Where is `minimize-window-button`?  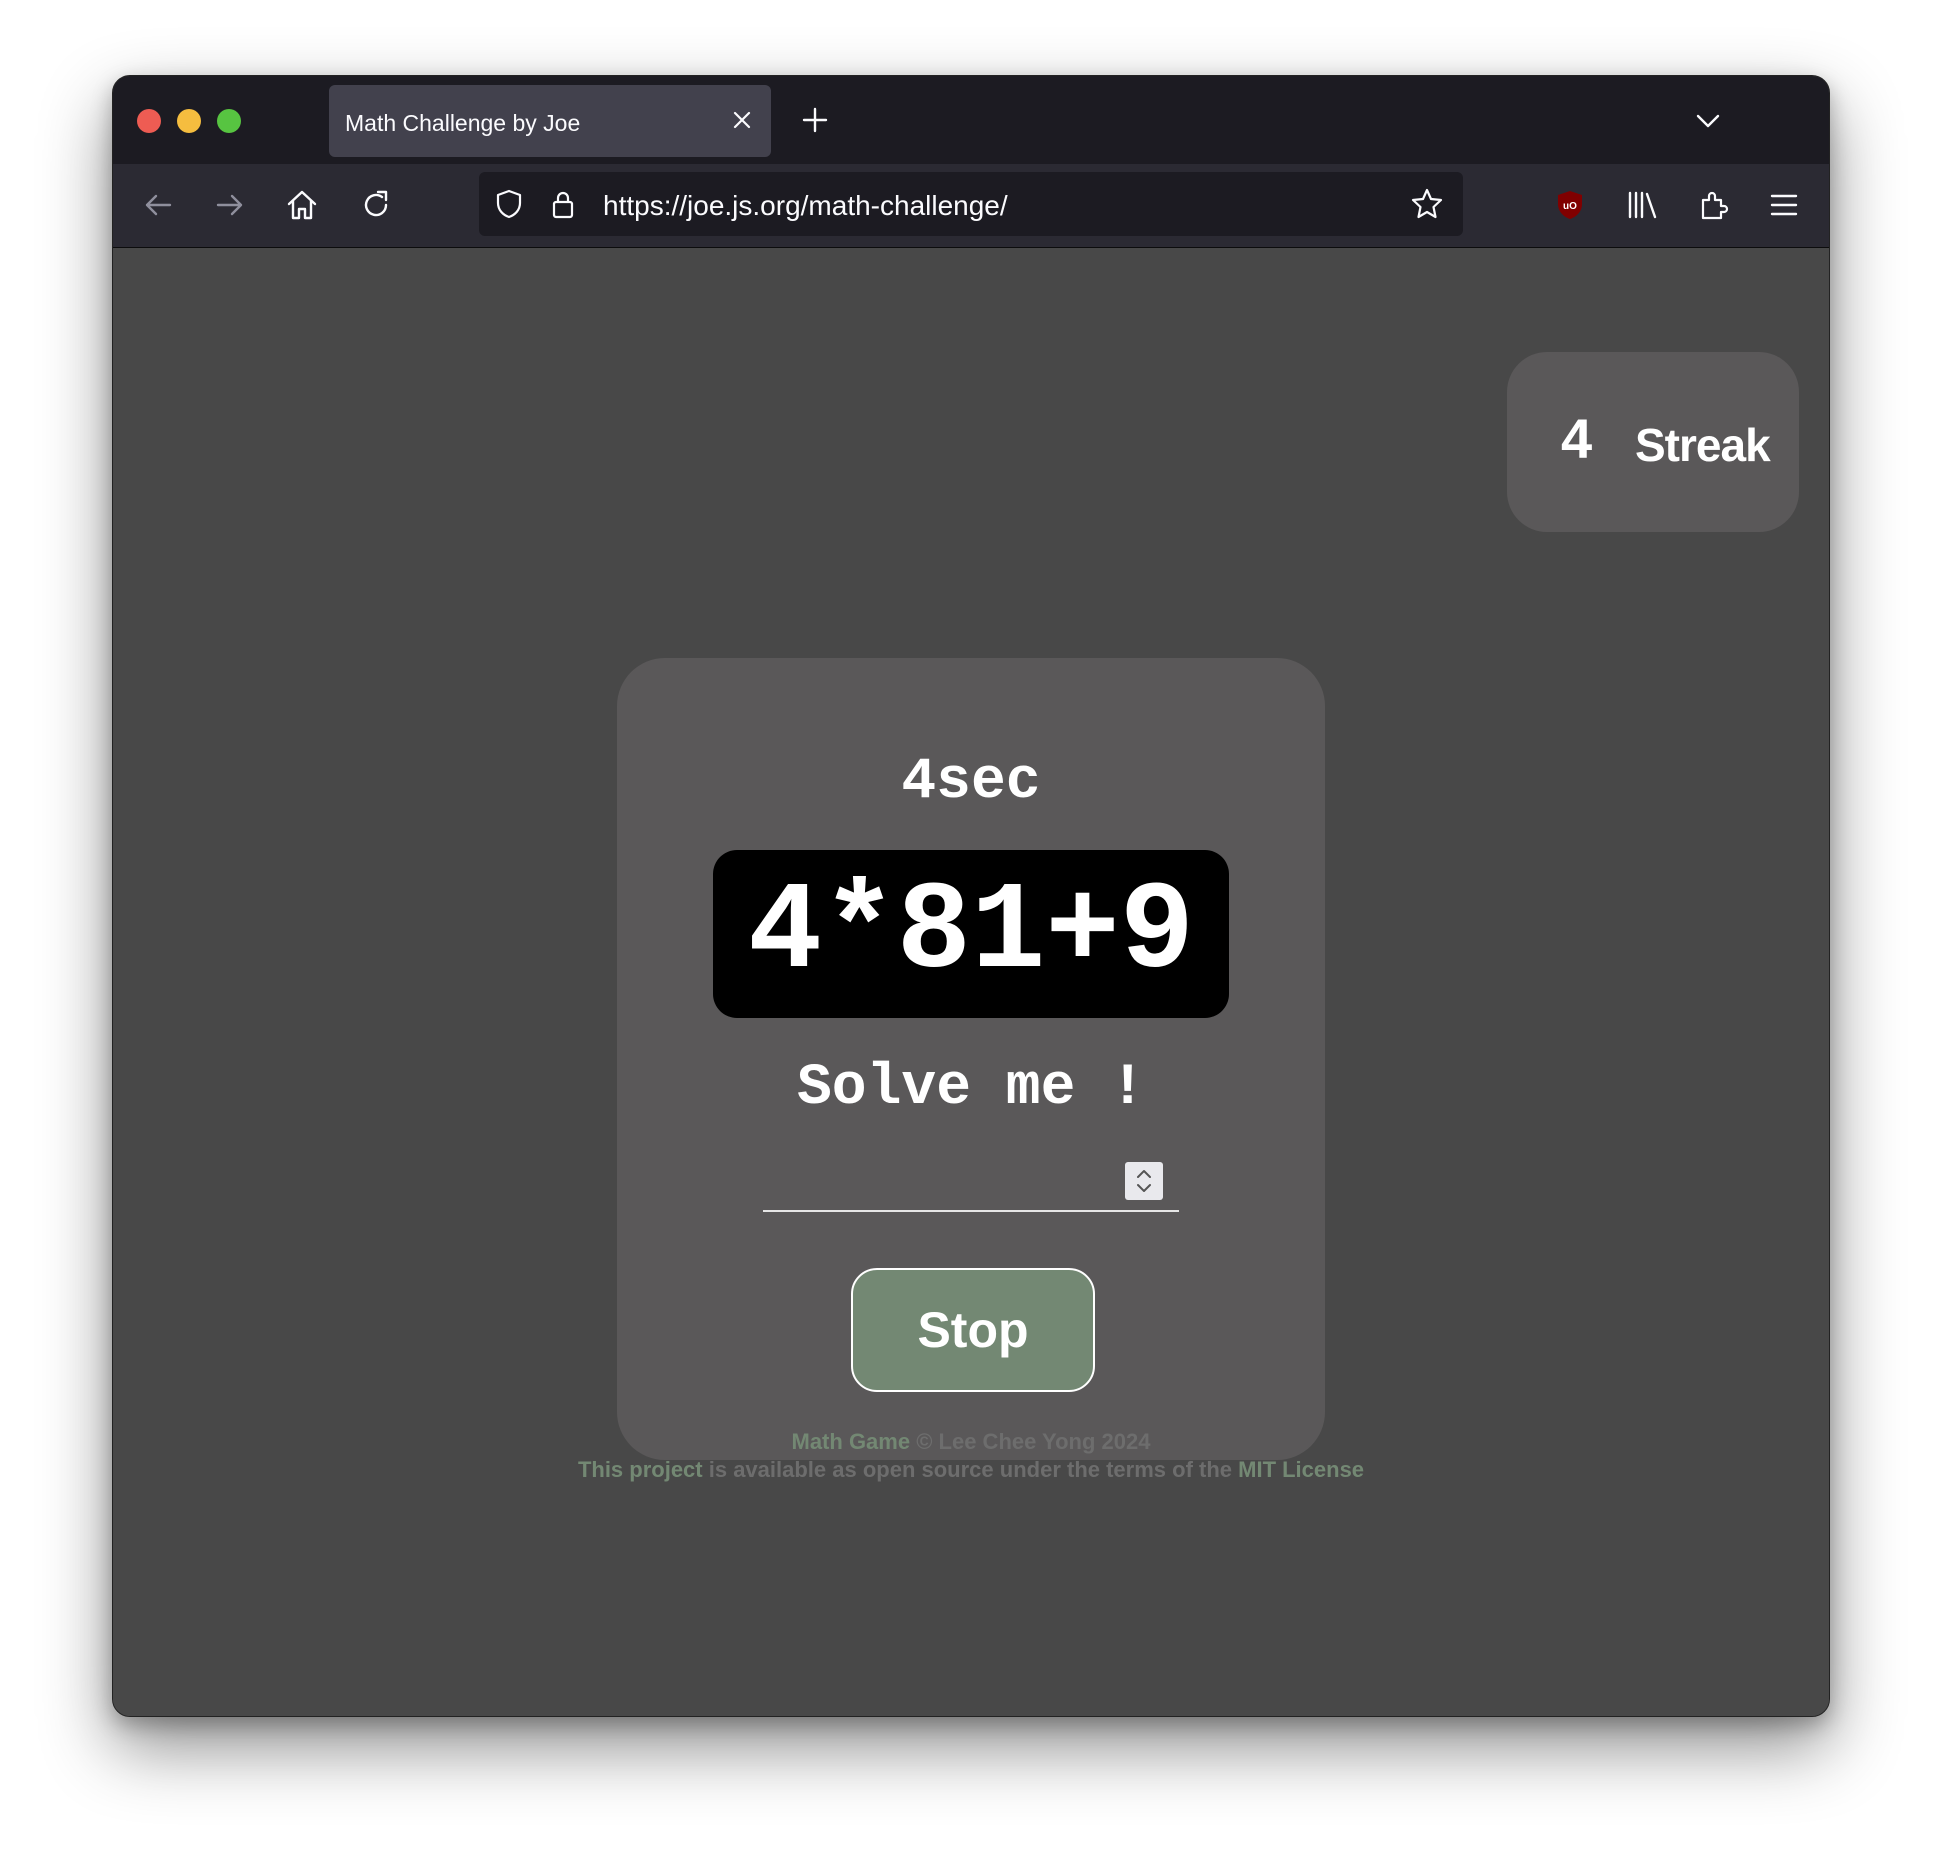 minimize-window-button is located at coordinates (189, 121).